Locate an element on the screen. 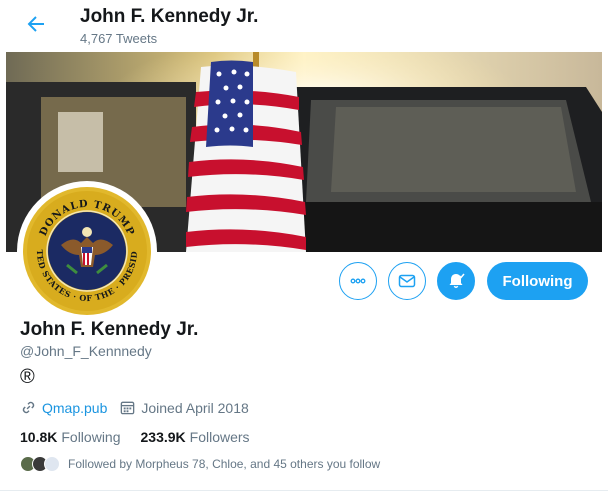 The image size is (608, 496). more-dots-icon is located at coordinates (358, 281).